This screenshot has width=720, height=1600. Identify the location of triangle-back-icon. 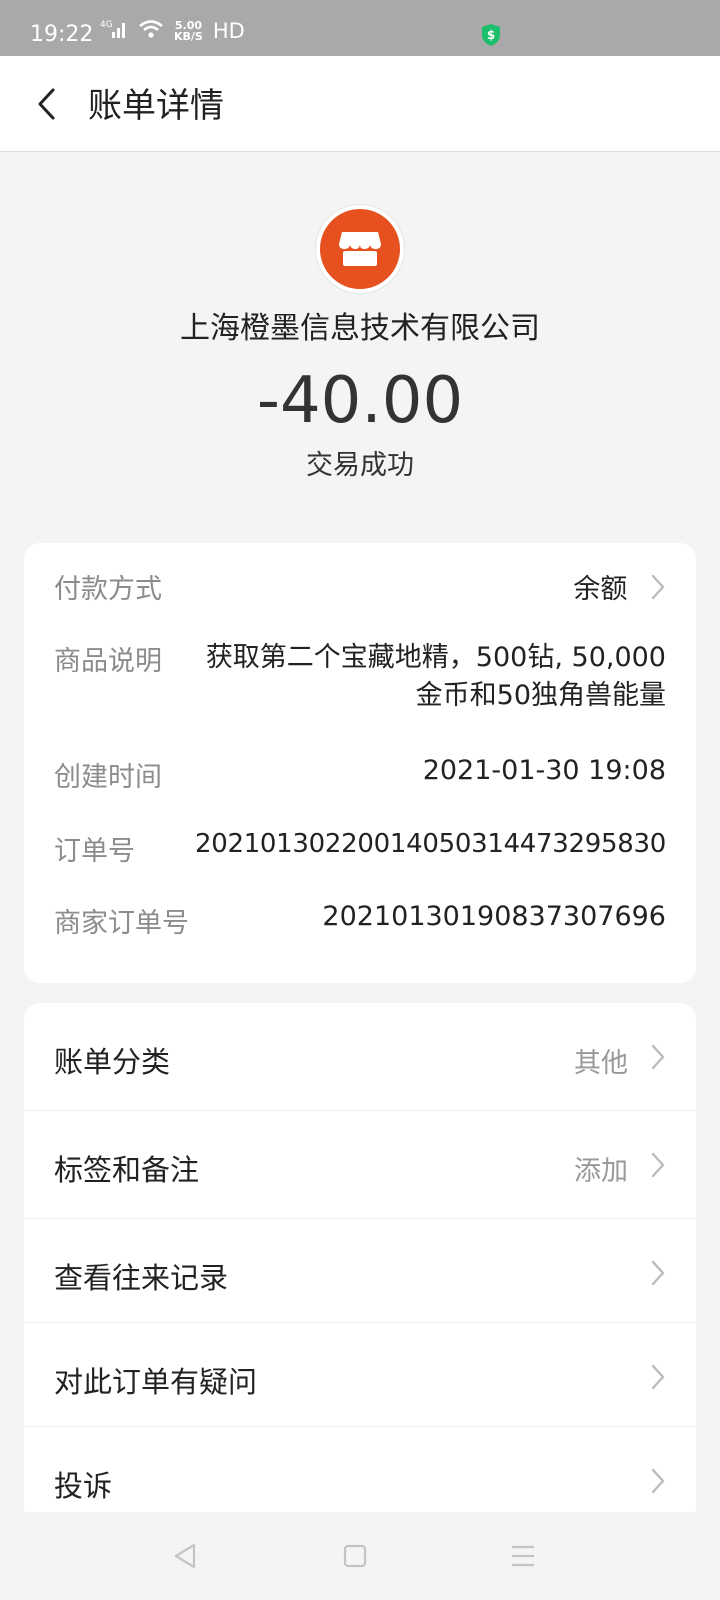
(185, 1556).